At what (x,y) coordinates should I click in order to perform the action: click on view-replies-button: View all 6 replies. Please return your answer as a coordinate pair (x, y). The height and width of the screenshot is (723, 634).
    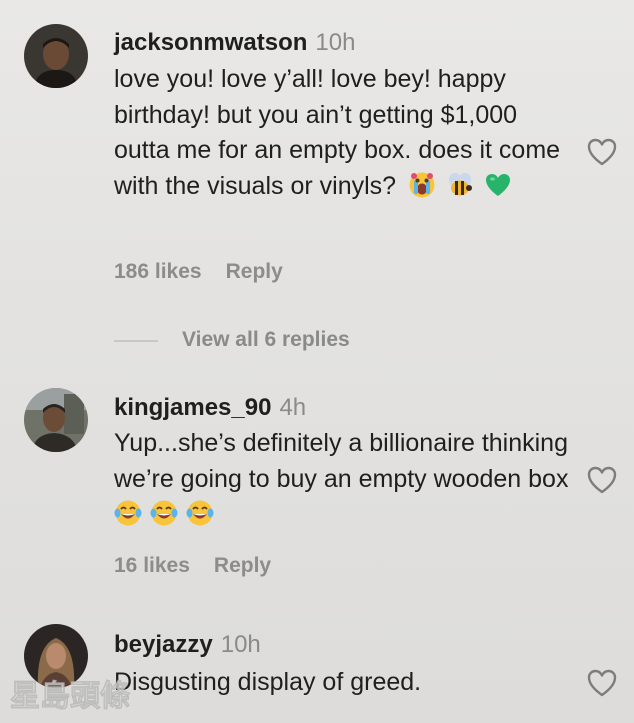
    Looking at the image, I should click on (264, 341).